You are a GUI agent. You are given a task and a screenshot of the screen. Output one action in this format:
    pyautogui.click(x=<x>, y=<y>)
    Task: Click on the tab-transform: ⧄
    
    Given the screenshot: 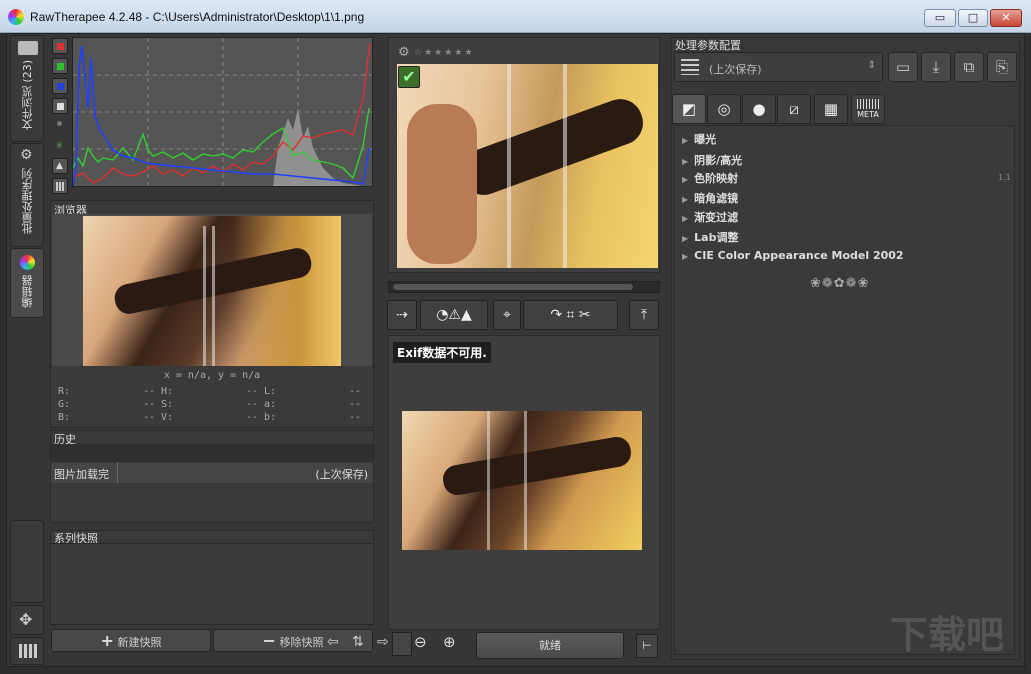 What is the action you would take?
    pyautogui.click(x=794, y=109)
    